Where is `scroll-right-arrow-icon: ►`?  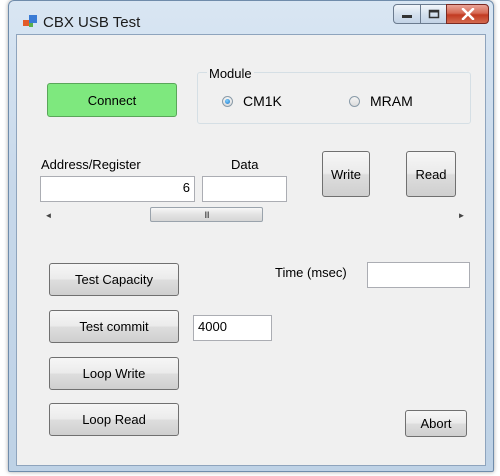 scroll-right-arrow-icon: ► is located at coordinates (461, 215).